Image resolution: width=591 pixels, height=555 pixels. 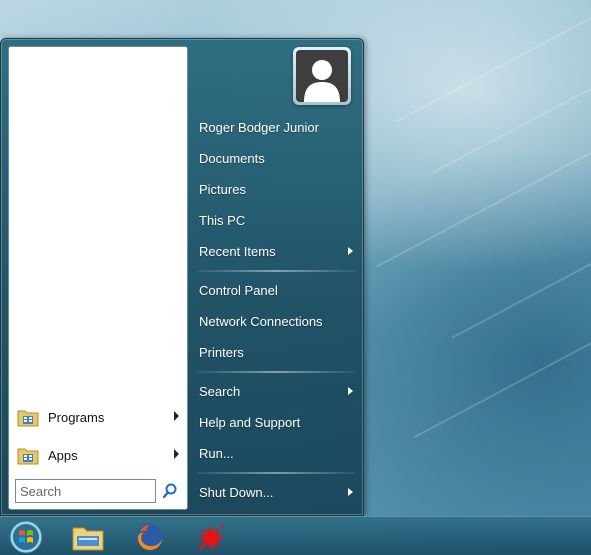 I want to click on search-link: Search, so click(x=278, y=392).